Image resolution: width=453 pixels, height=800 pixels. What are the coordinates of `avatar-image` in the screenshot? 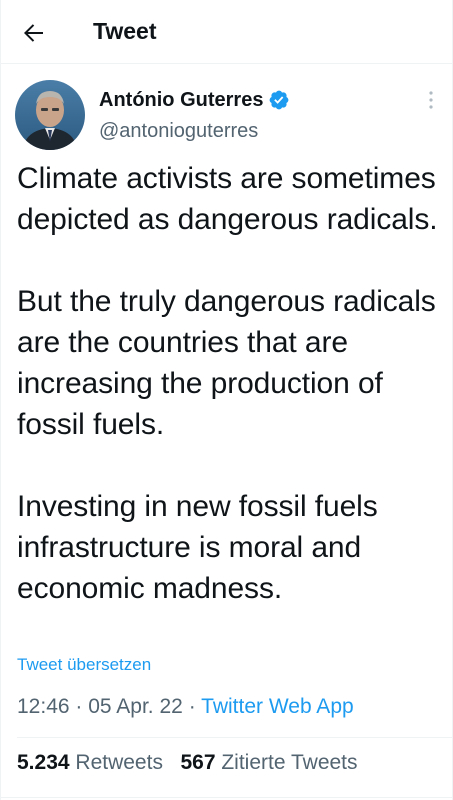 It's located at (50, 115).